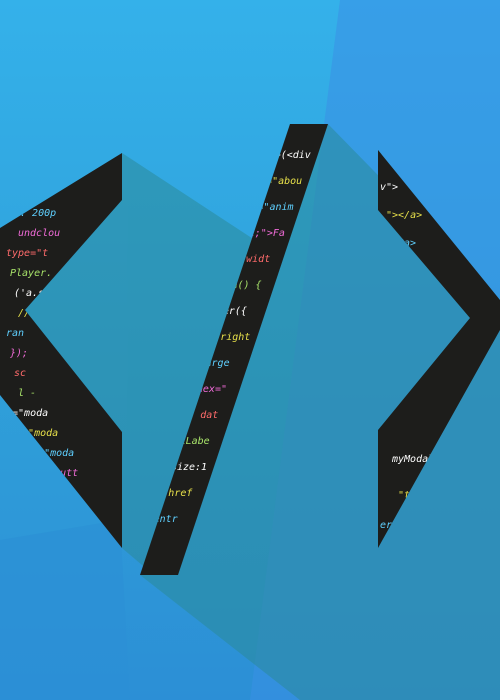  Describe the element at coordinates (27, 253) in the screenshot. I see `code-line: type="t` at that location.